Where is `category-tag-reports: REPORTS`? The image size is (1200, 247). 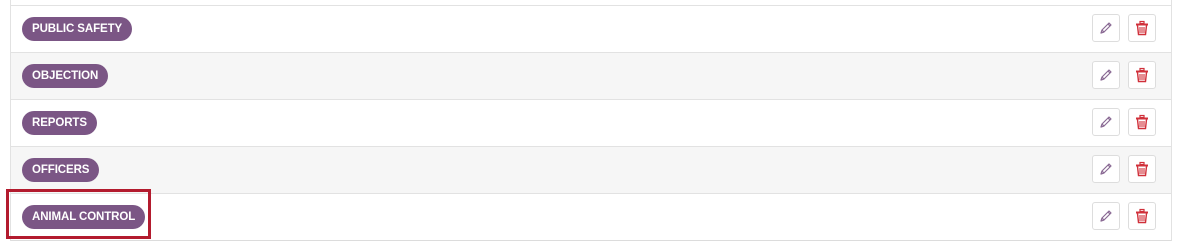 category-tag-reports: REPORTS is located at coordinates (59, 123).